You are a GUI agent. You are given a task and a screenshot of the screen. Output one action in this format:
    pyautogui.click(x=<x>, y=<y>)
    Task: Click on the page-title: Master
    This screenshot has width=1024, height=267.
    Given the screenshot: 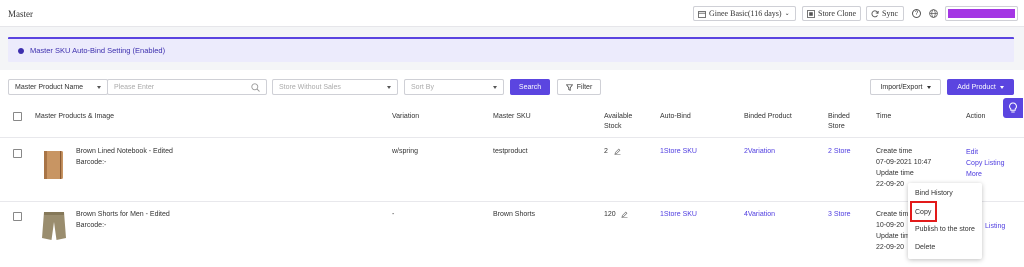 What is the action you would take?
    pyautogui.click(x=20, y=14)
    